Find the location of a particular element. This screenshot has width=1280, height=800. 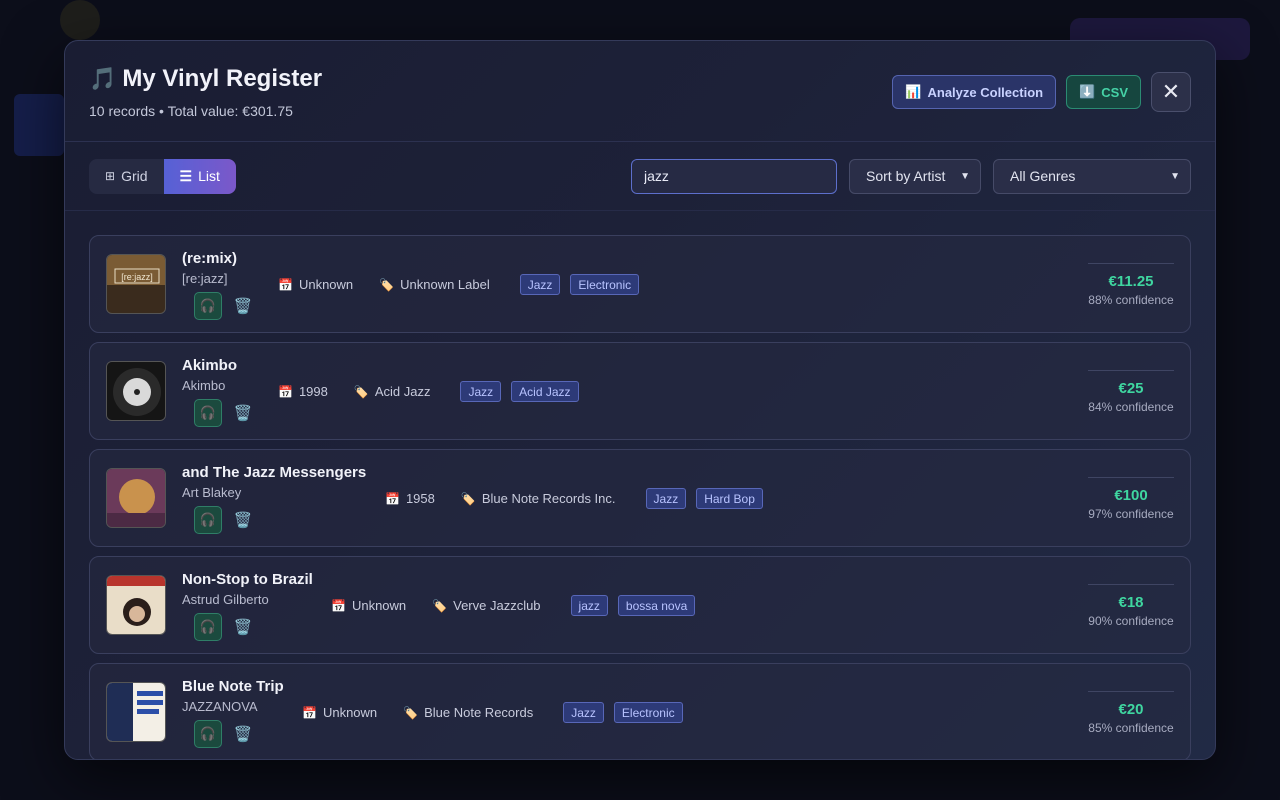

list-view-button: ☰ List is located at coordinates (199, 176).